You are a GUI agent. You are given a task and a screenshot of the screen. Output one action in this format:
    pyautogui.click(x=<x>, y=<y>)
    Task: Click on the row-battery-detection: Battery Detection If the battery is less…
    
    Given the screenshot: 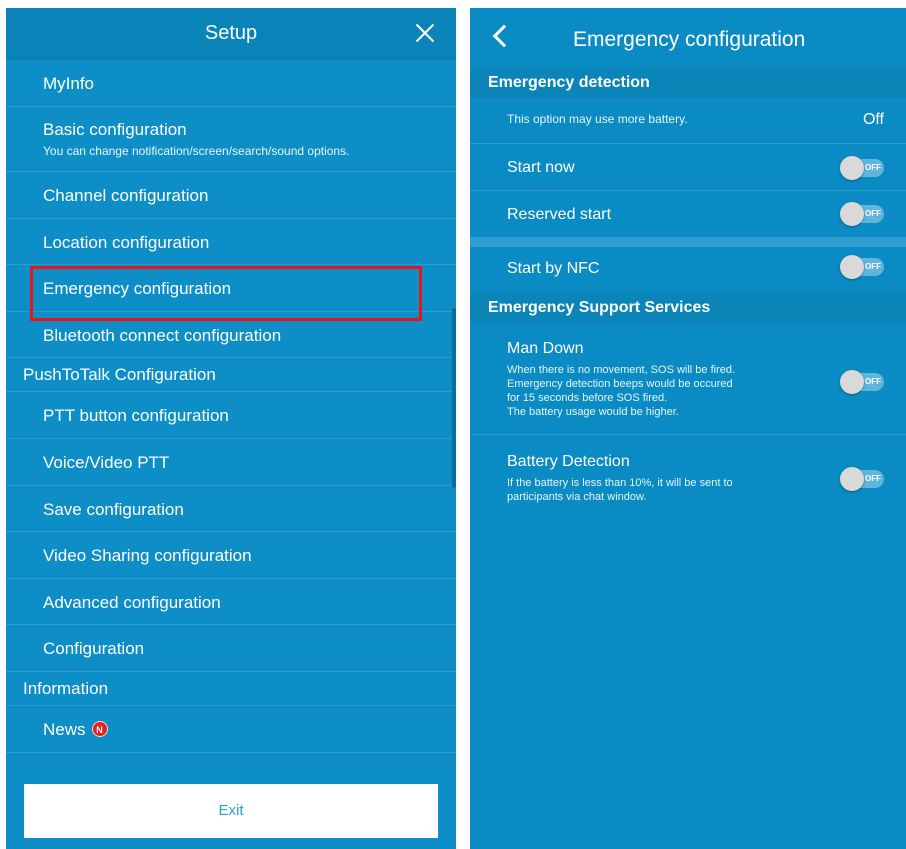 What is the action you would take?
    pyautogui.click(x=688, y=477)
    